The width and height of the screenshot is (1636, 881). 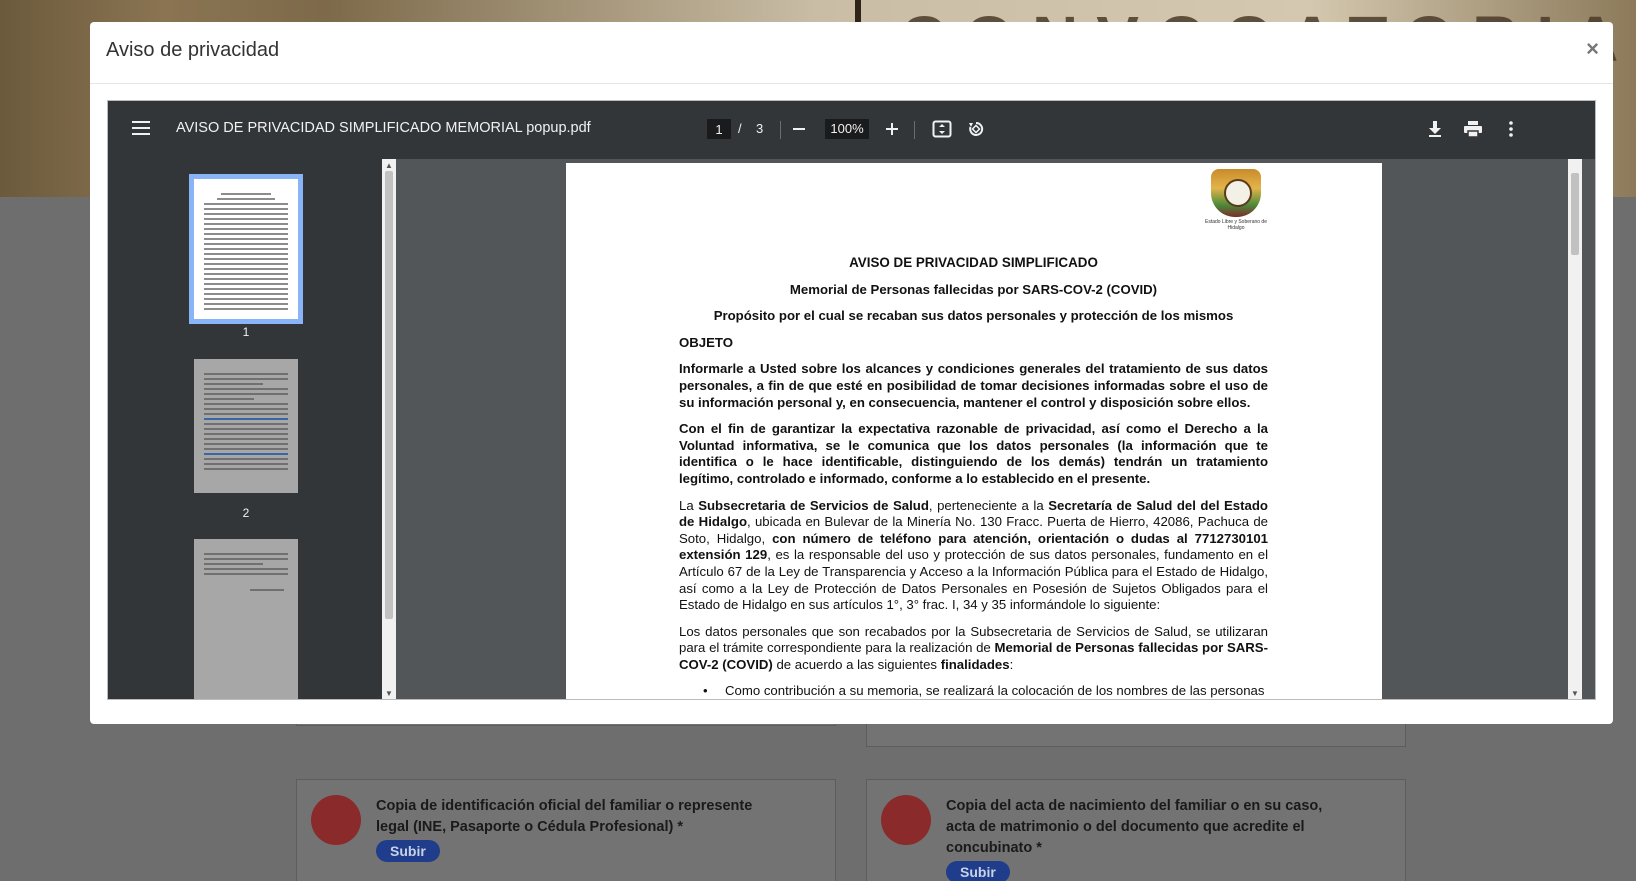 I want to click on zoom-out-icon, so click(x=799, y=129).